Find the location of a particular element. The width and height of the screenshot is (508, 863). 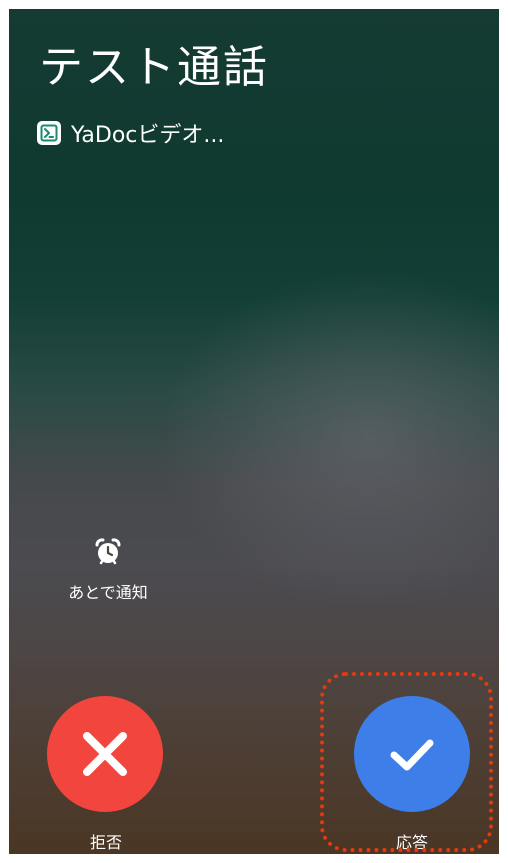

yadoc-app-icon is located at coordinates (49, 133).